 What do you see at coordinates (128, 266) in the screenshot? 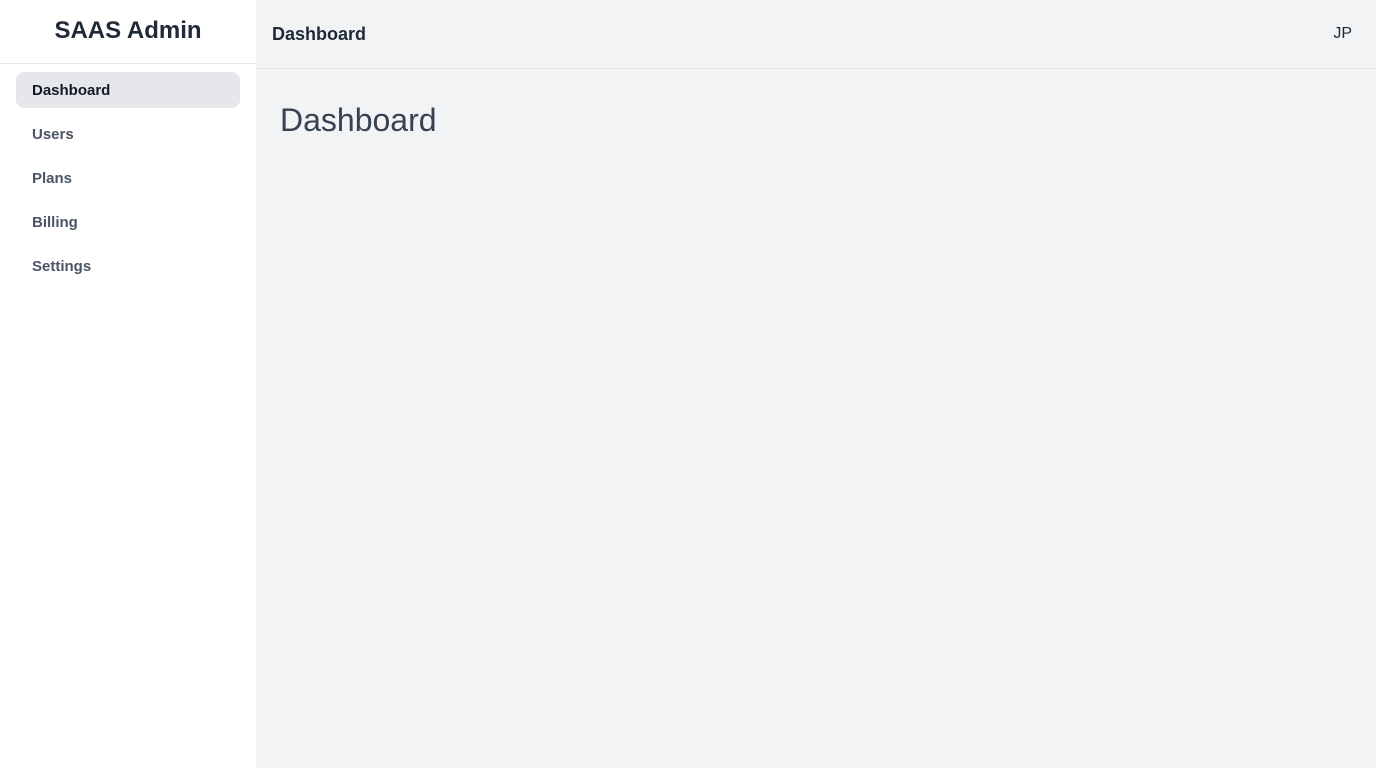
I see `sidebar-item-settings: Settings` at bounding box center [128, 266].